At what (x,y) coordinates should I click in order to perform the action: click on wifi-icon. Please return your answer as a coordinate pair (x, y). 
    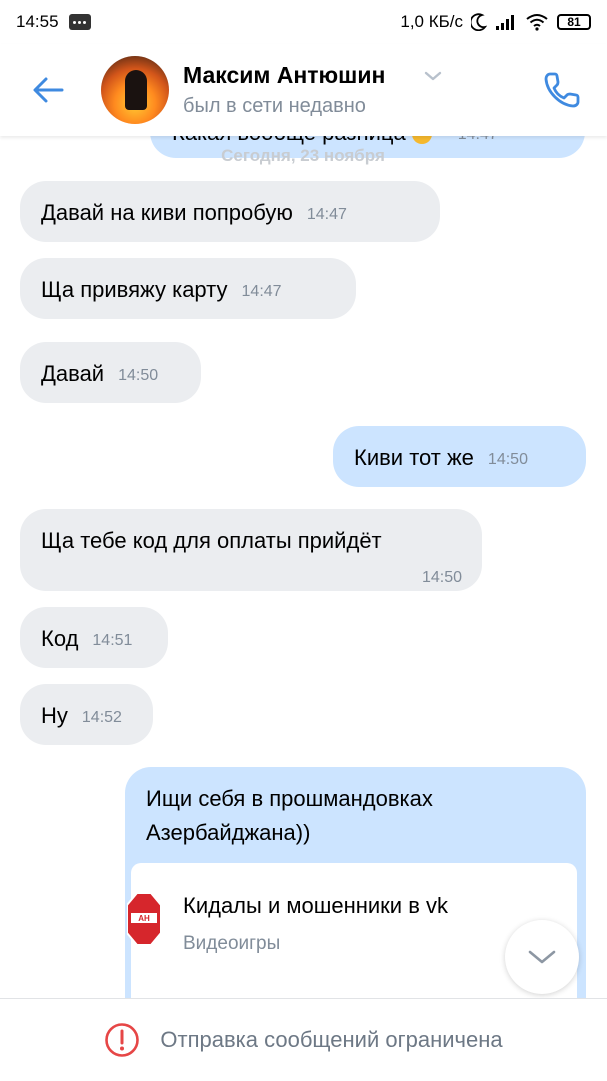
    Looking at the image, I should click on (537, 22).